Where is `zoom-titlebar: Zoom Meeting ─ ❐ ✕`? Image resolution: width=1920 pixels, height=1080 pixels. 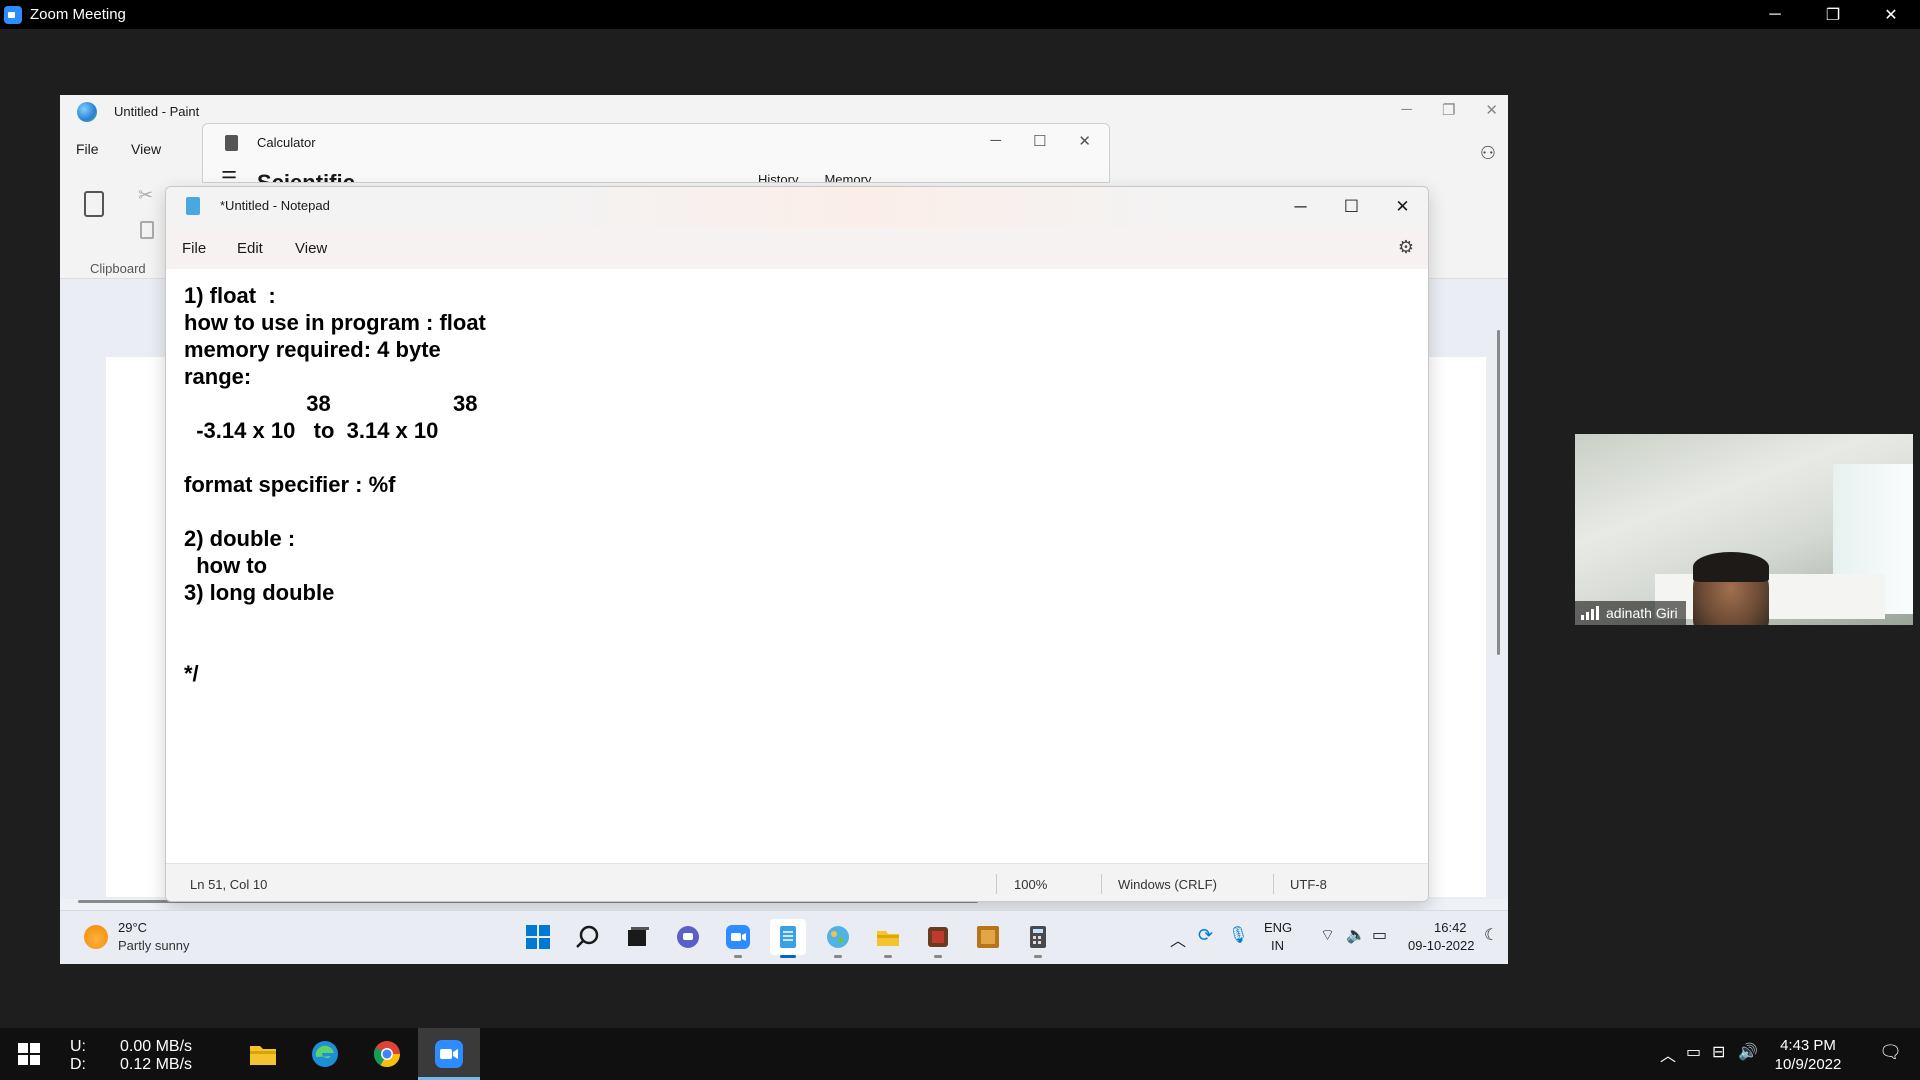 zoom-titlebar: Zoom Meeting ─ ❐ ✕ is located at coordinates (960, 14).